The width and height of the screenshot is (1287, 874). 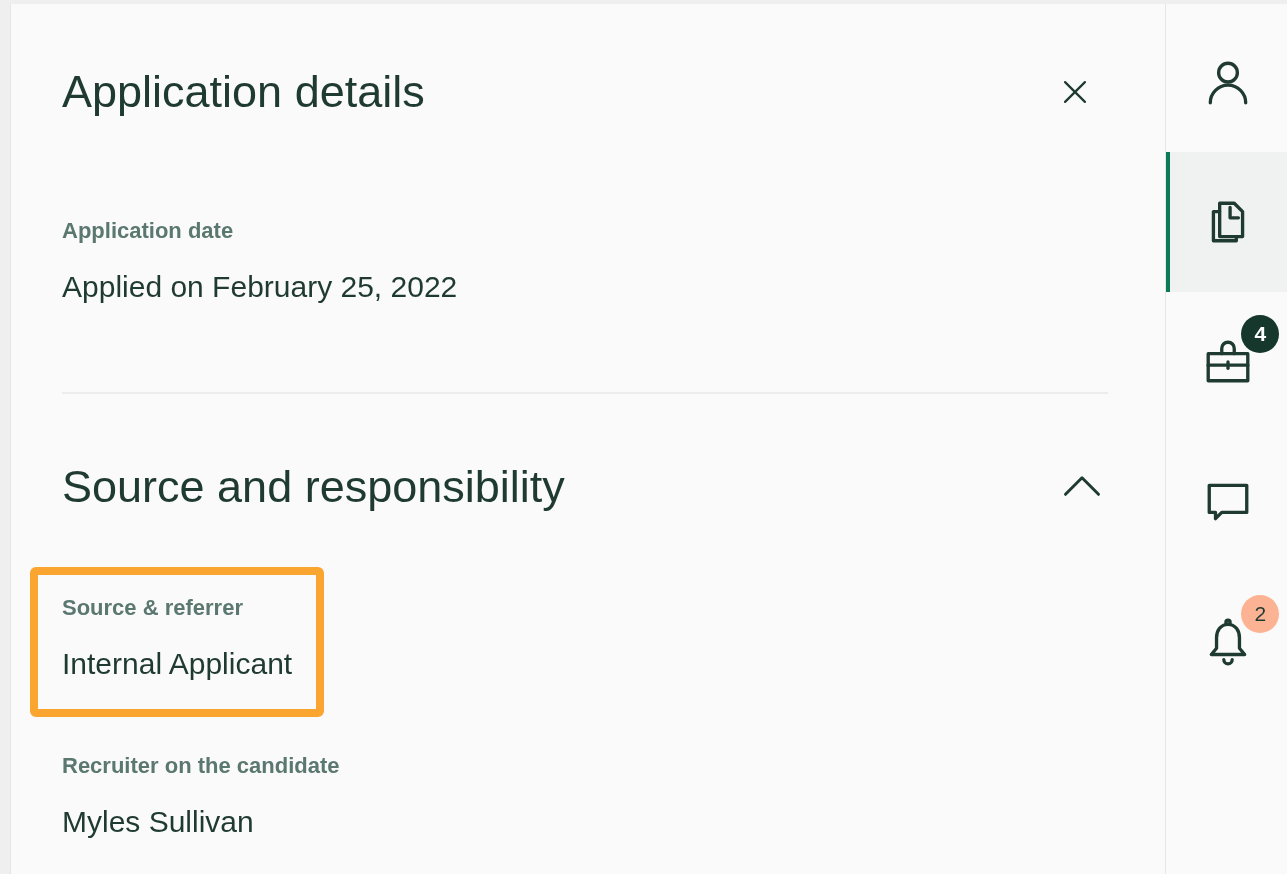 I want to click on count-badge: 4, so click(x=1260, y=334).